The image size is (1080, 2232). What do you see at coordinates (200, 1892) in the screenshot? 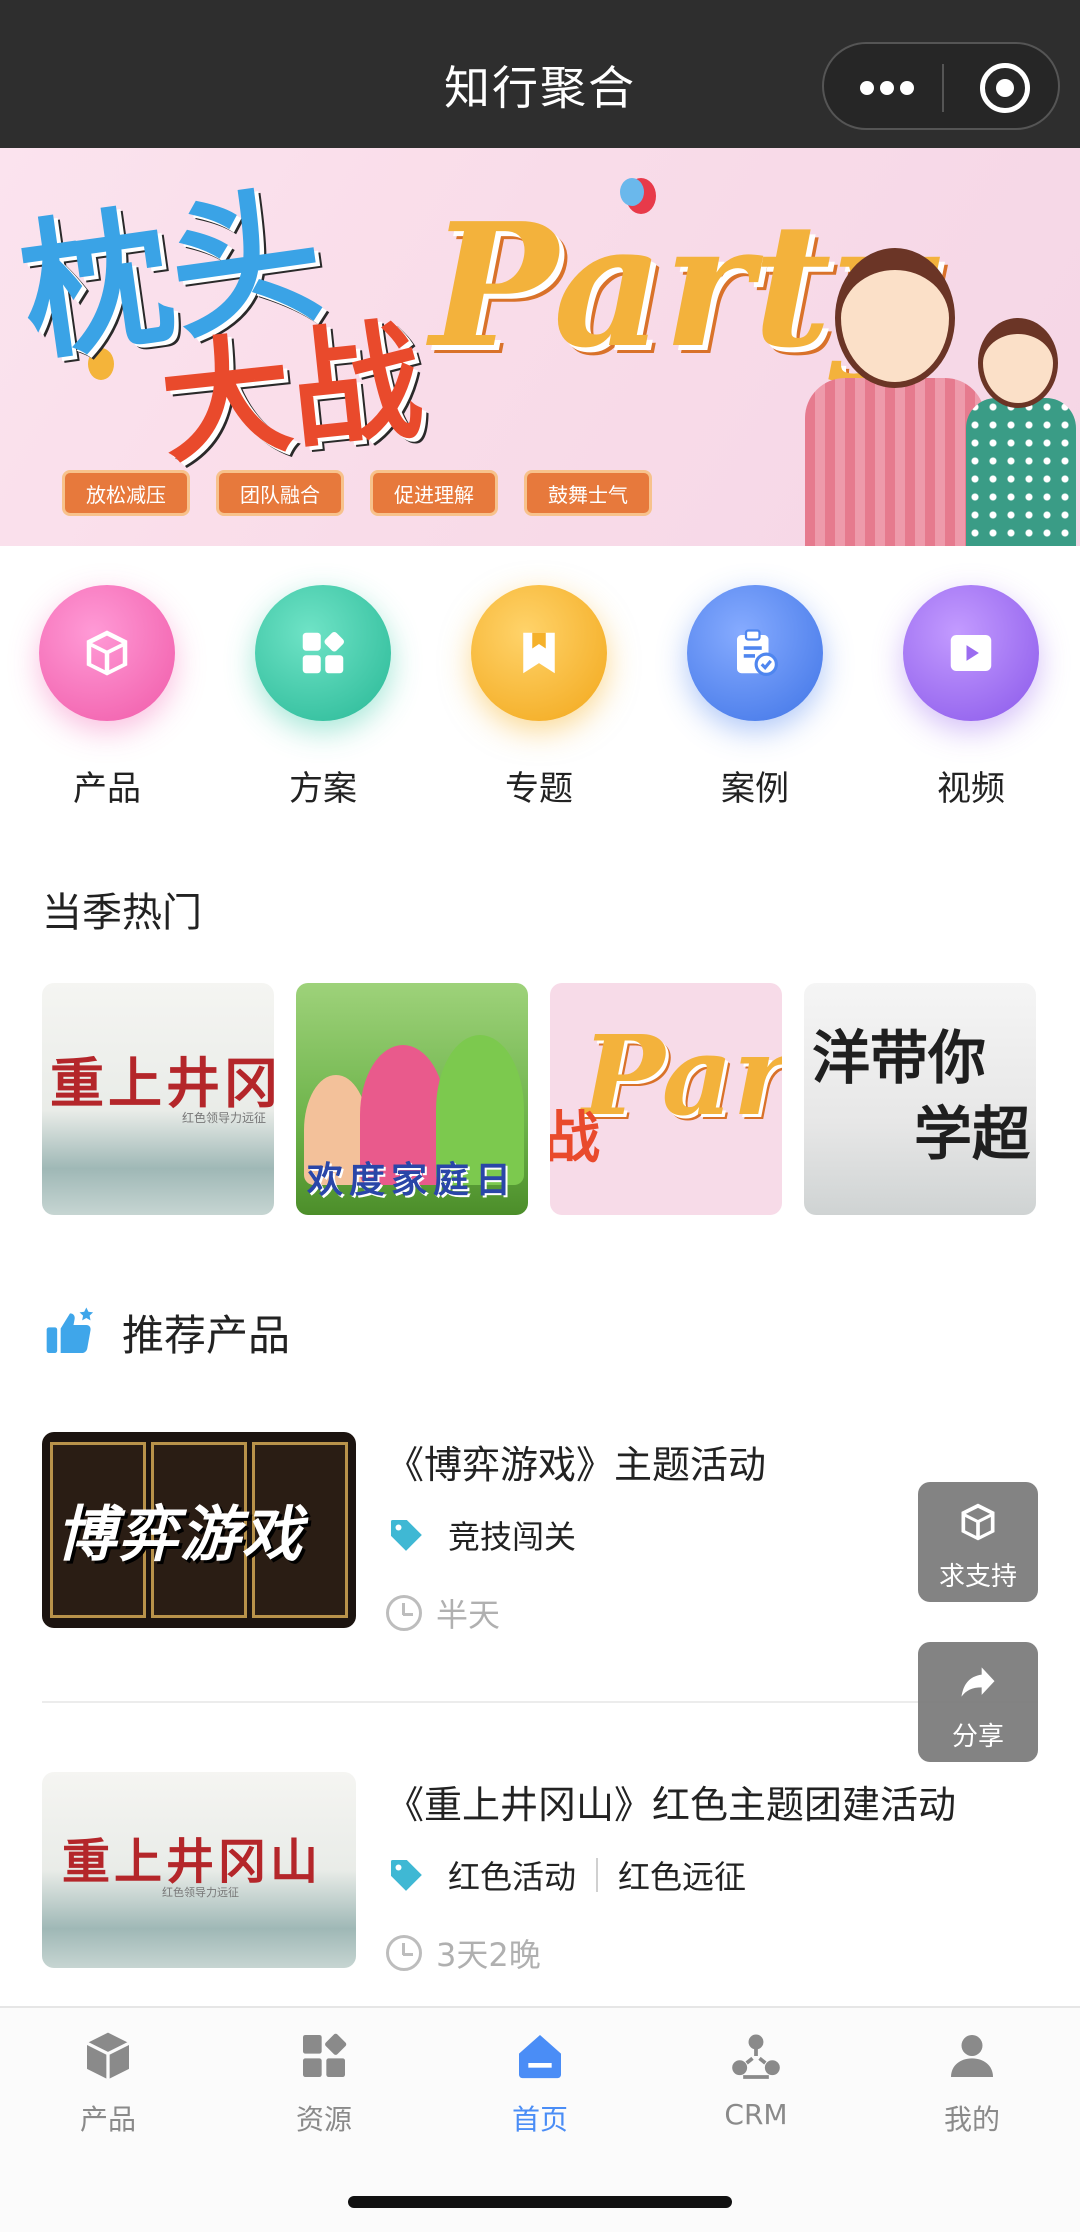
I see `product-thumbnail-subtext: 红色领导力远征` at bounding box center [200, 1892].